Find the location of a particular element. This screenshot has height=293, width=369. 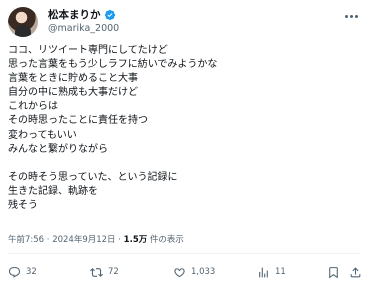

reply-icon is located at coordinates (14, 272).